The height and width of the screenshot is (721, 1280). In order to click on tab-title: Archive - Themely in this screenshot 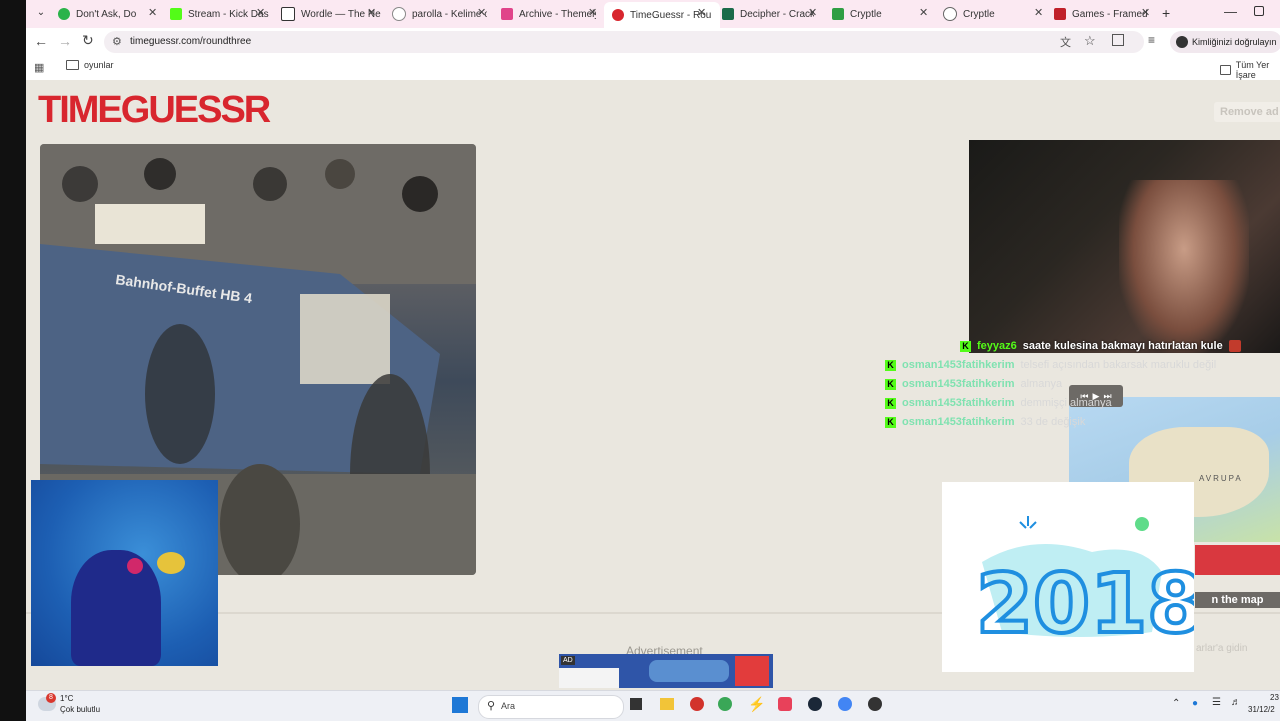, I will do `click(557, 14)`.